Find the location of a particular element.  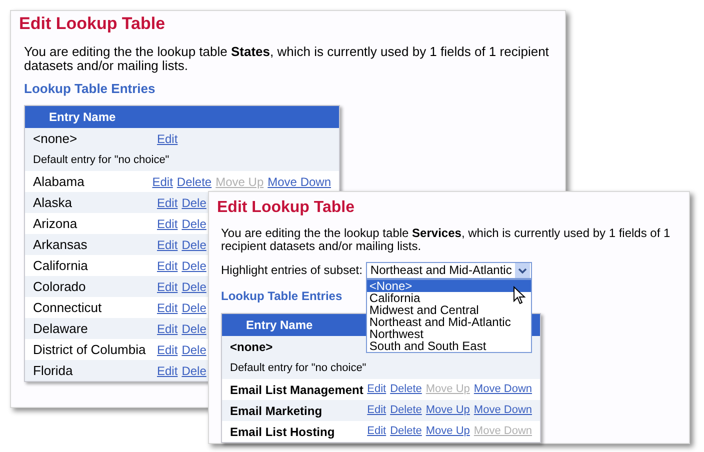

description: You are editing the the lookup table States, which is currently used by 1 fields of 1 recipient datasets and/or mailing lists. is located at coordinates (286, 59).